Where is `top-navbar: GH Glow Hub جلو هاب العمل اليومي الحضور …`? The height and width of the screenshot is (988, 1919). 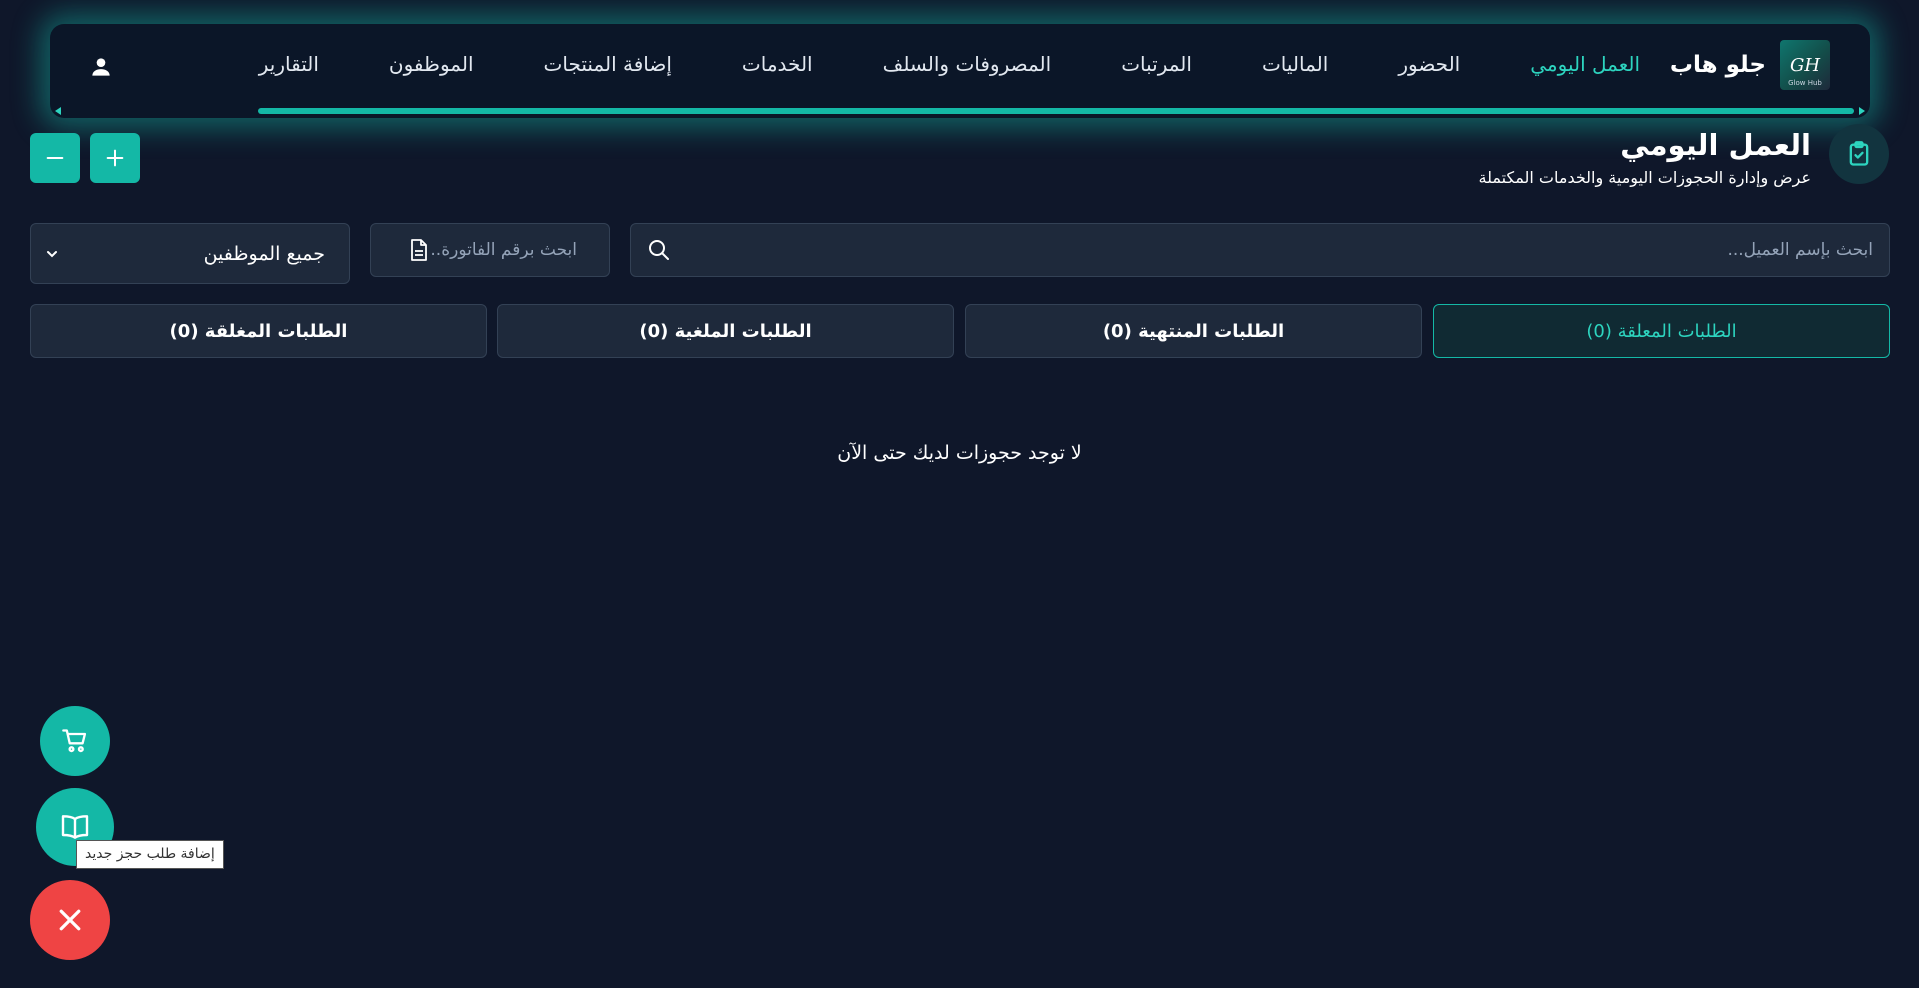 top-navbar: GH Glow Hub جلو هاب العمل اليومي الحضور … is located at coordinates (960, 71).